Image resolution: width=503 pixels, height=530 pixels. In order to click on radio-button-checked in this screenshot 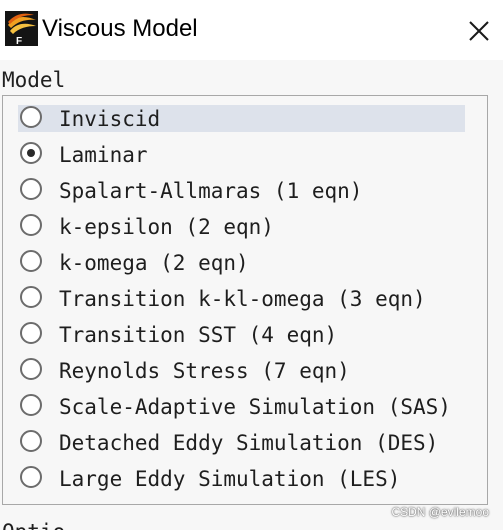, I will do `click(31, 153)`.